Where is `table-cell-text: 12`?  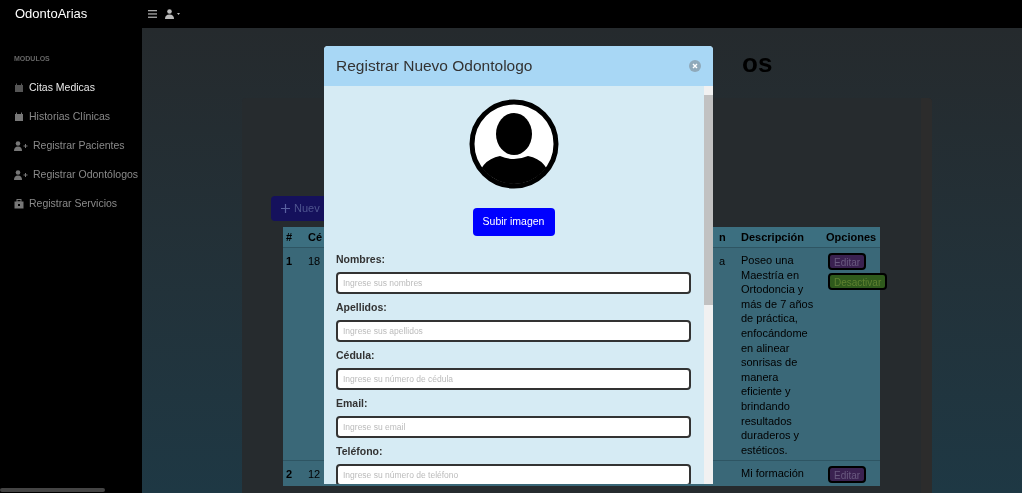
table-cell-text: 12 is located at coordinates (314, 475).